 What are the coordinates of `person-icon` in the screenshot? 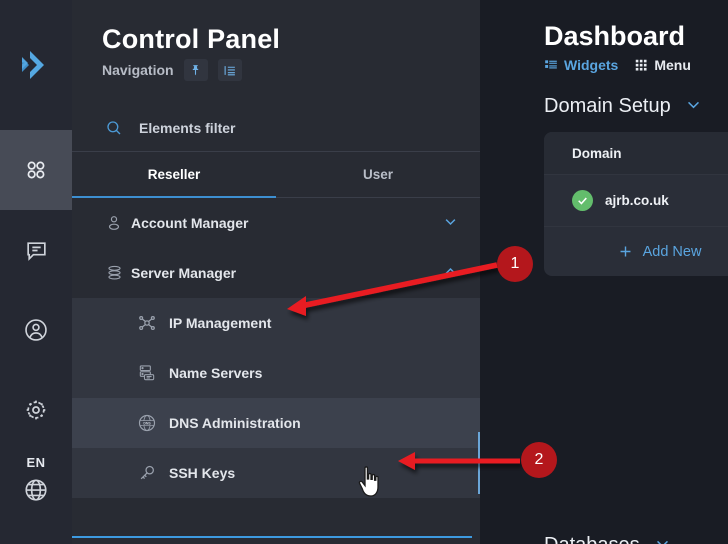 It's located at (118, 223).